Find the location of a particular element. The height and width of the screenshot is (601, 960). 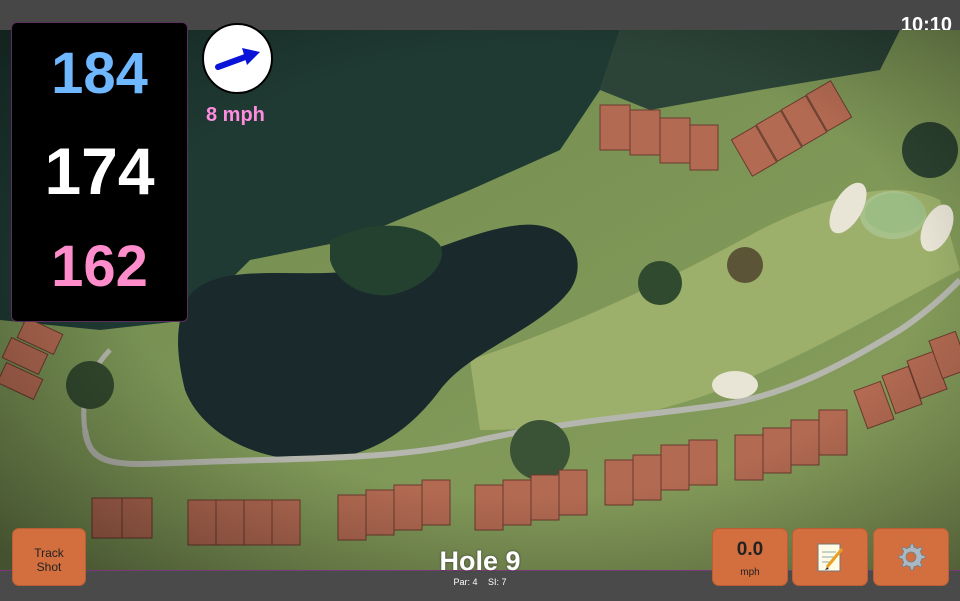

middle-yardage: 174 is located at coordinates (99, 171).